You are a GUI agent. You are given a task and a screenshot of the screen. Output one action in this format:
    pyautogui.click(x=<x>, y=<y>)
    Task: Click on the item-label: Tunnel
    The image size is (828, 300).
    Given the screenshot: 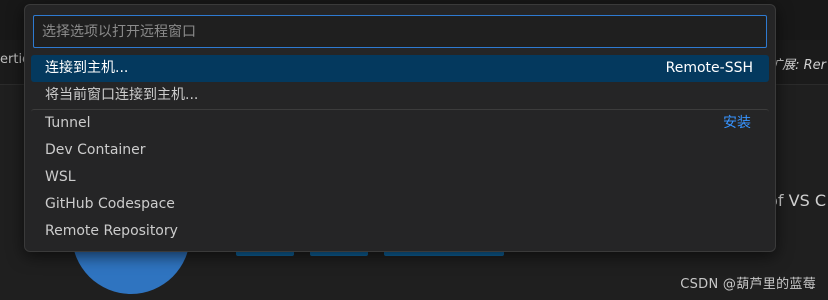 What is the action you would take?
    pyautogui.click(x=68, y=123)
    